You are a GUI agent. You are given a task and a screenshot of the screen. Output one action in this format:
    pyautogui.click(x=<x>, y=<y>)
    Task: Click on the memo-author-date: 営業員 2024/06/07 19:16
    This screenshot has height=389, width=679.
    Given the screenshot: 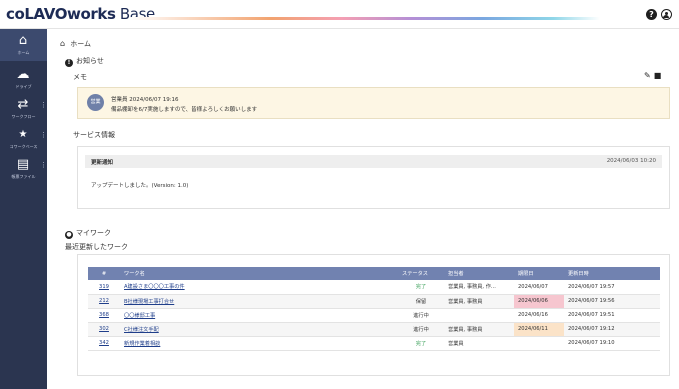 What is the action you would take?
    pyautogui.click(x=145, y=100)
    